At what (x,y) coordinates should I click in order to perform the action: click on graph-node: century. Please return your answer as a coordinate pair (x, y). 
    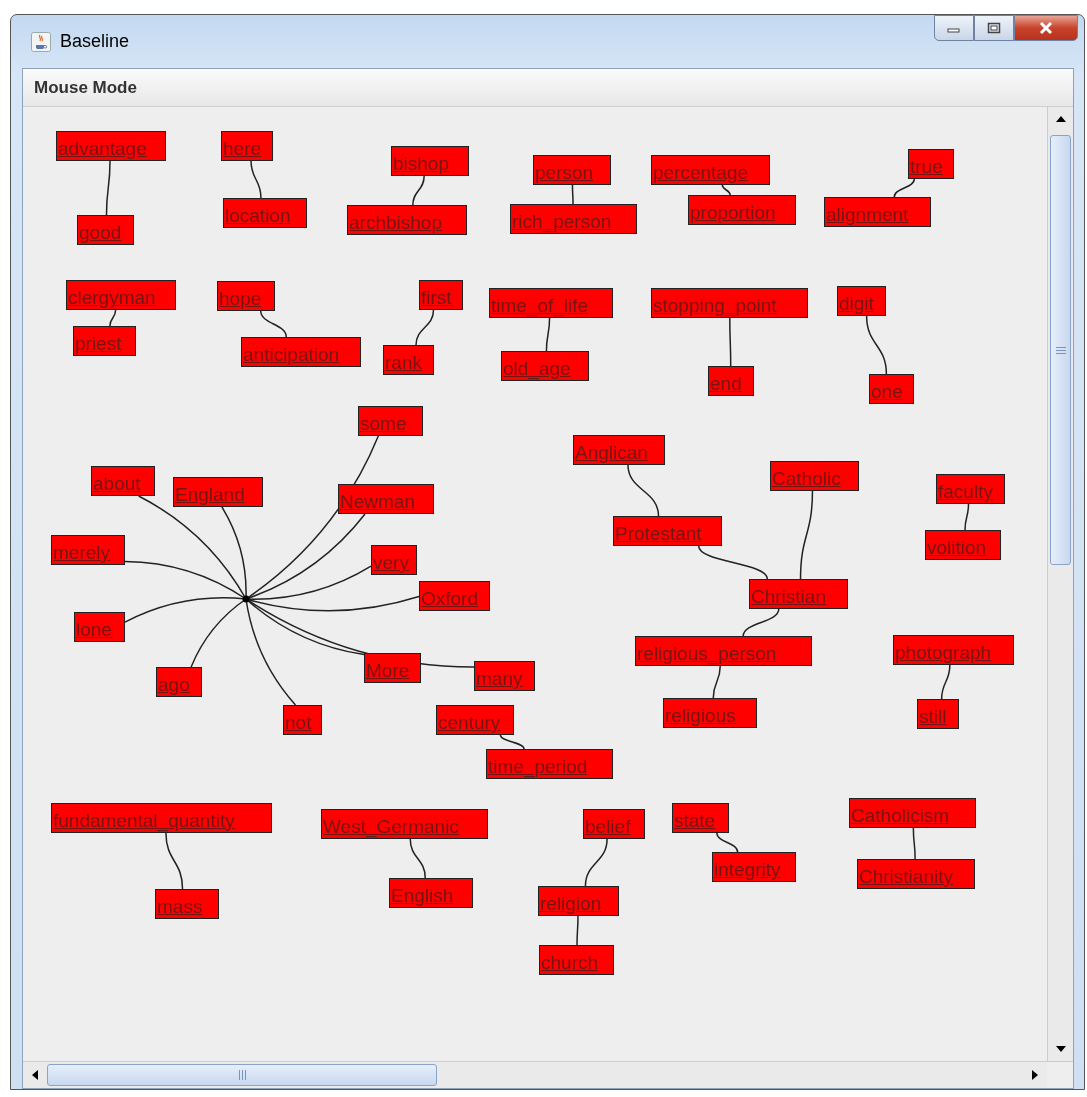
    Looking at the image, I should click on (475, 720).